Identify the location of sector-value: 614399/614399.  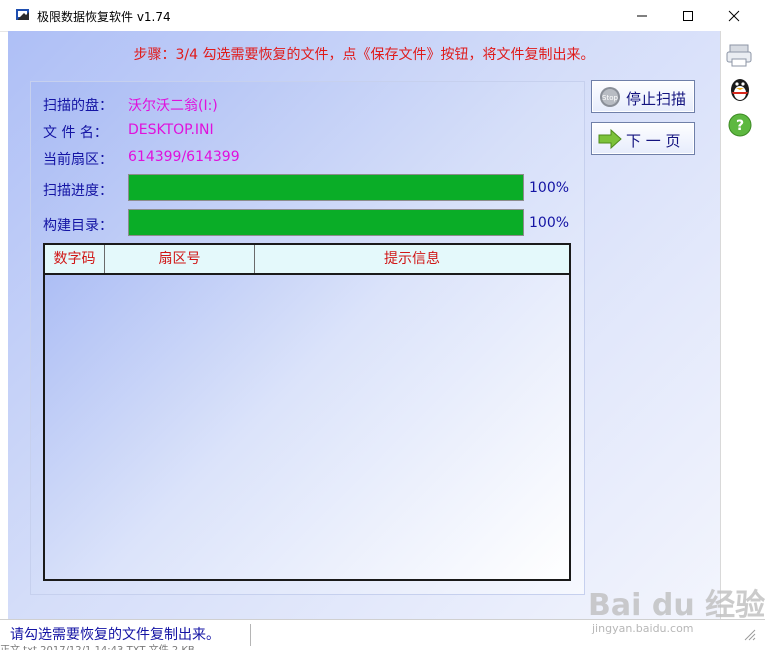
(184, 157).